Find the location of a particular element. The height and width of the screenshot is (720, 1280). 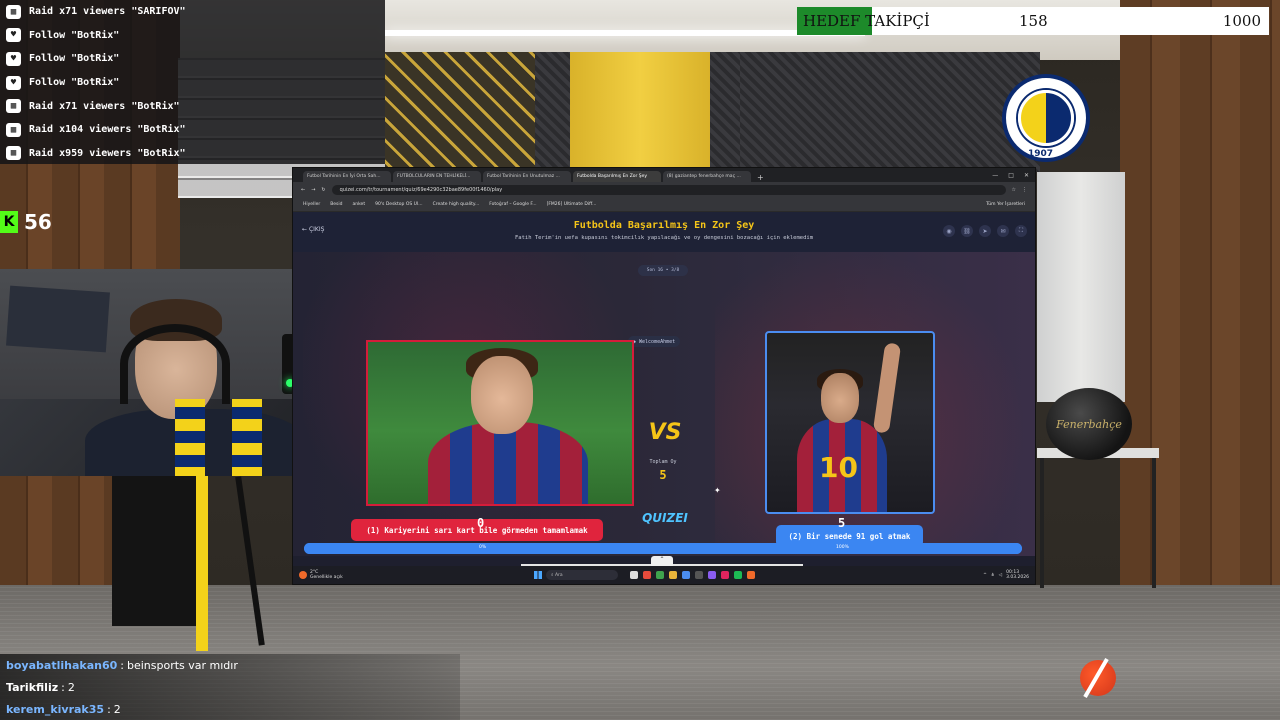

menu-icon: ⋮ is located at coordinates (1024, 190).